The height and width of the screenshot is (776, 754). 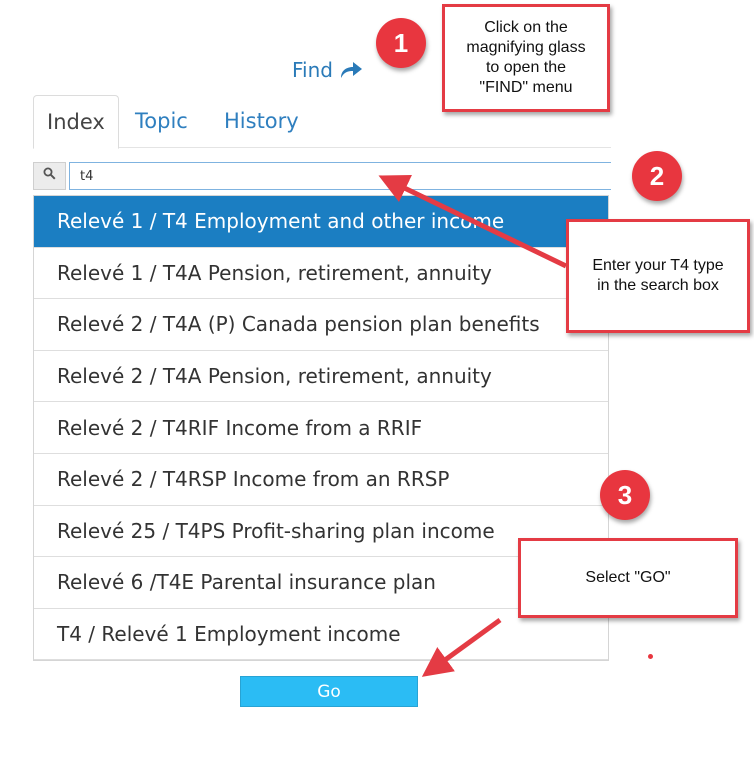 I want to click on callout-step3: Select "GO", so click(x=628, y=578).